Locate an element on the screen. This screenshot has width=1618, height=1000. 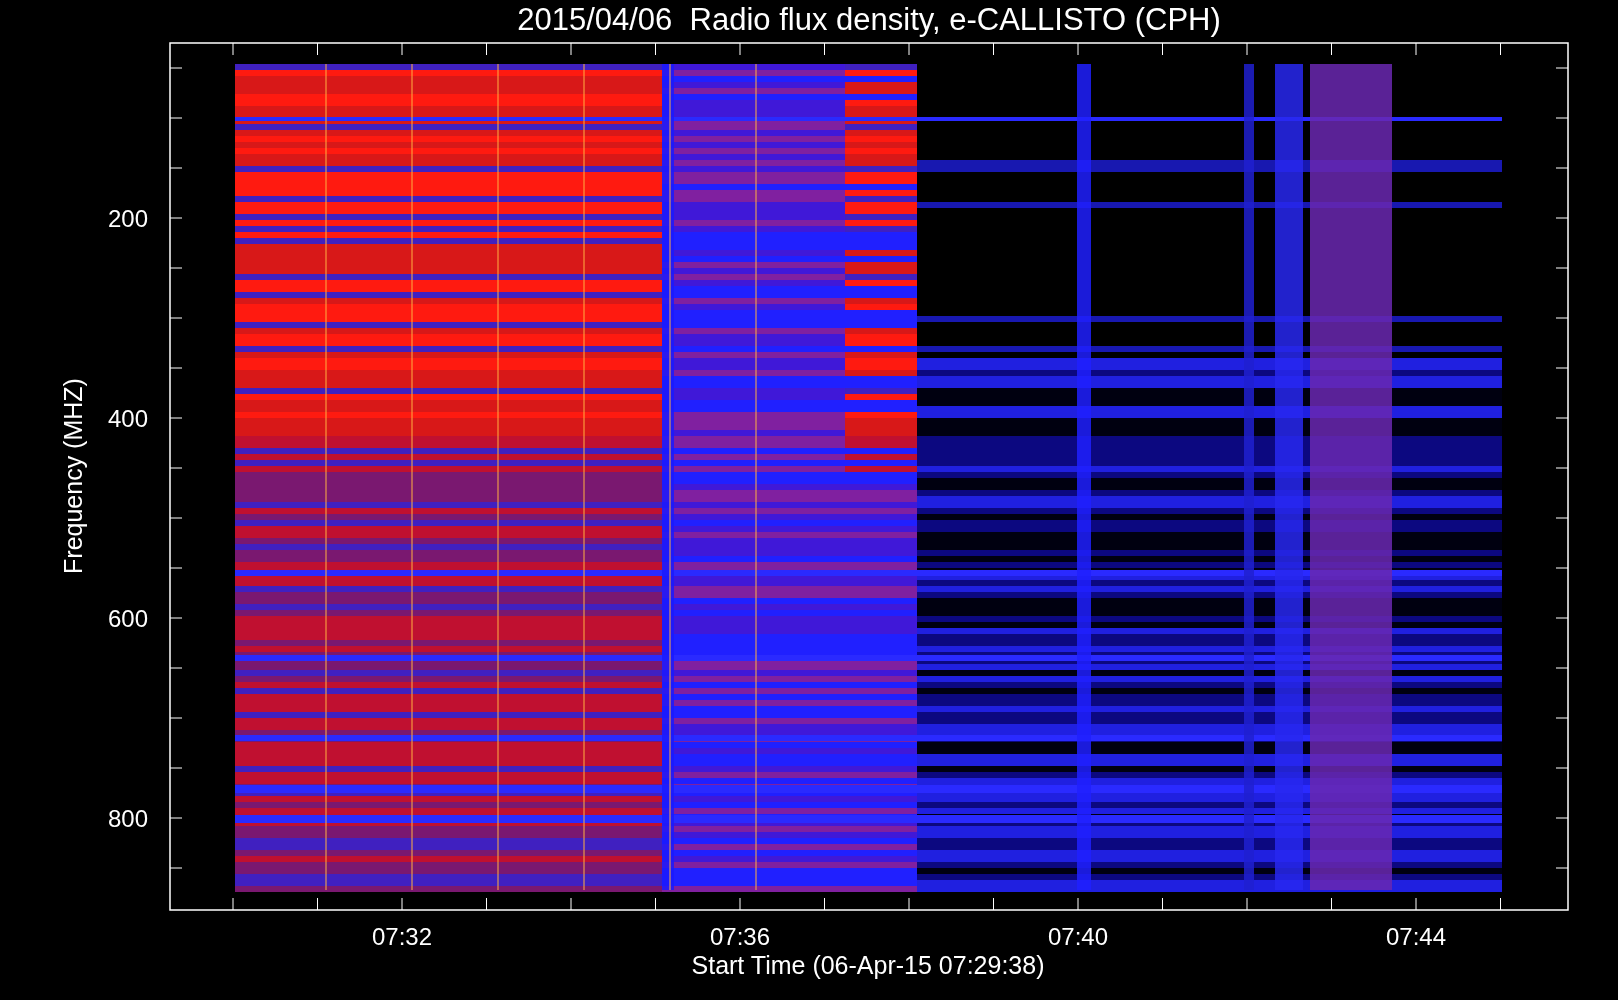
y-axis-label: Frequency (MHZ) is located at coordinates (73, 476).